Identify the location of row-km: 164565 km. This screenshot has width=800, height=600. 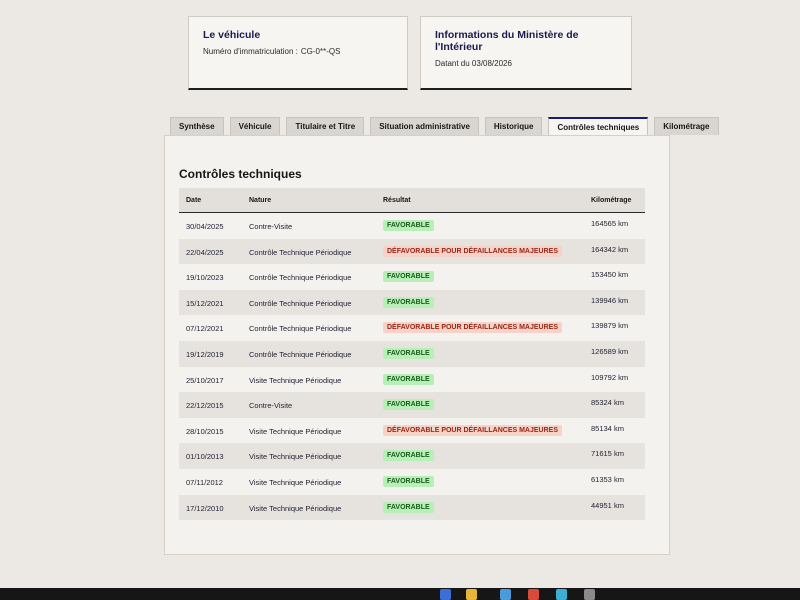
(610, 223).